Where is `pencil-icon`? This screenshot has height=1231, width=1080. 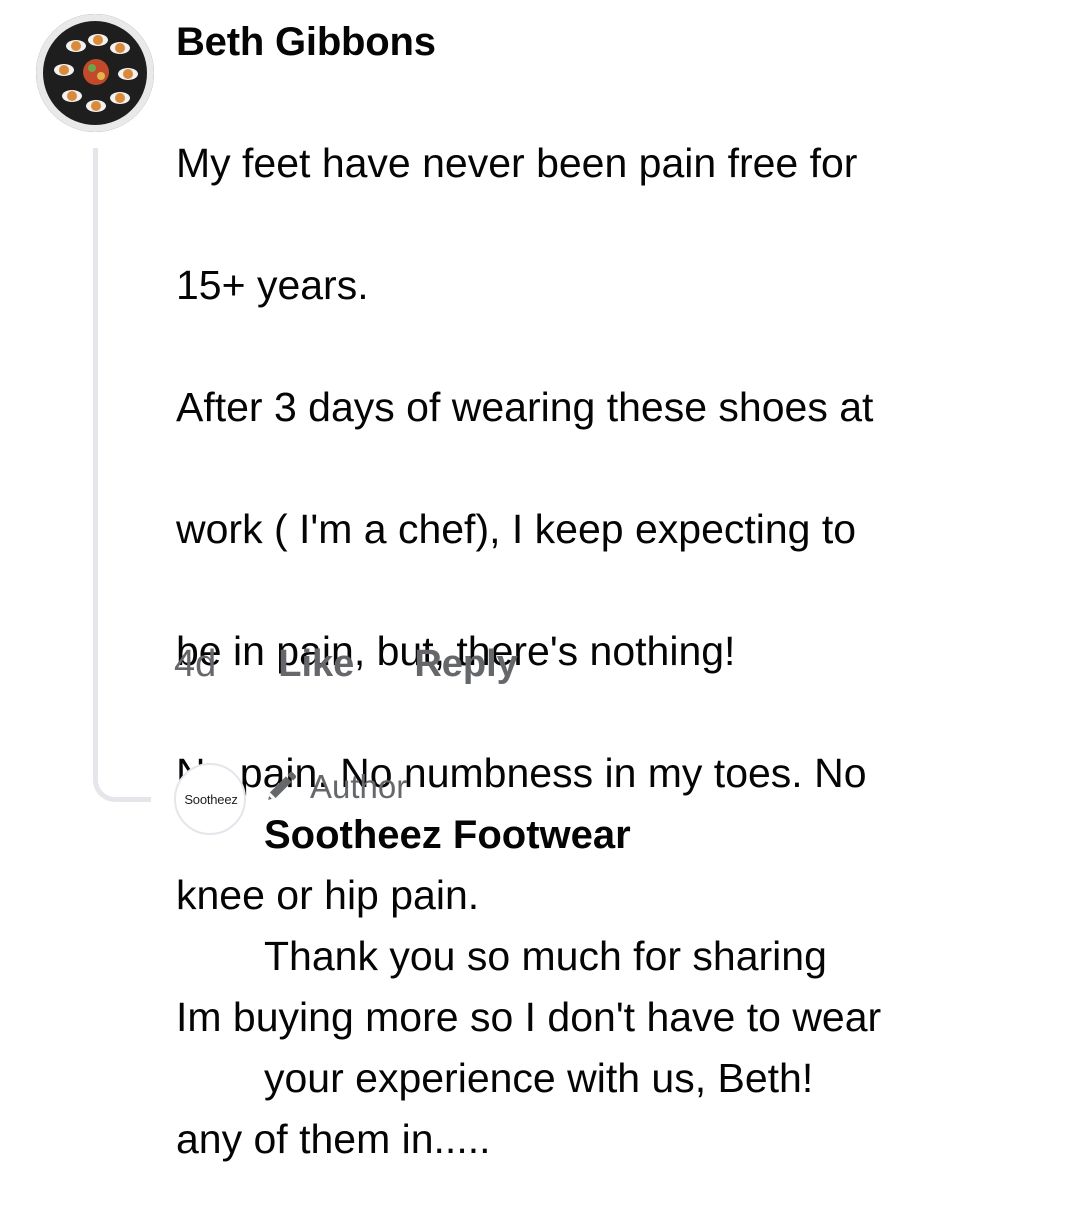
pencil-icon is located at coordinates (281, 787).